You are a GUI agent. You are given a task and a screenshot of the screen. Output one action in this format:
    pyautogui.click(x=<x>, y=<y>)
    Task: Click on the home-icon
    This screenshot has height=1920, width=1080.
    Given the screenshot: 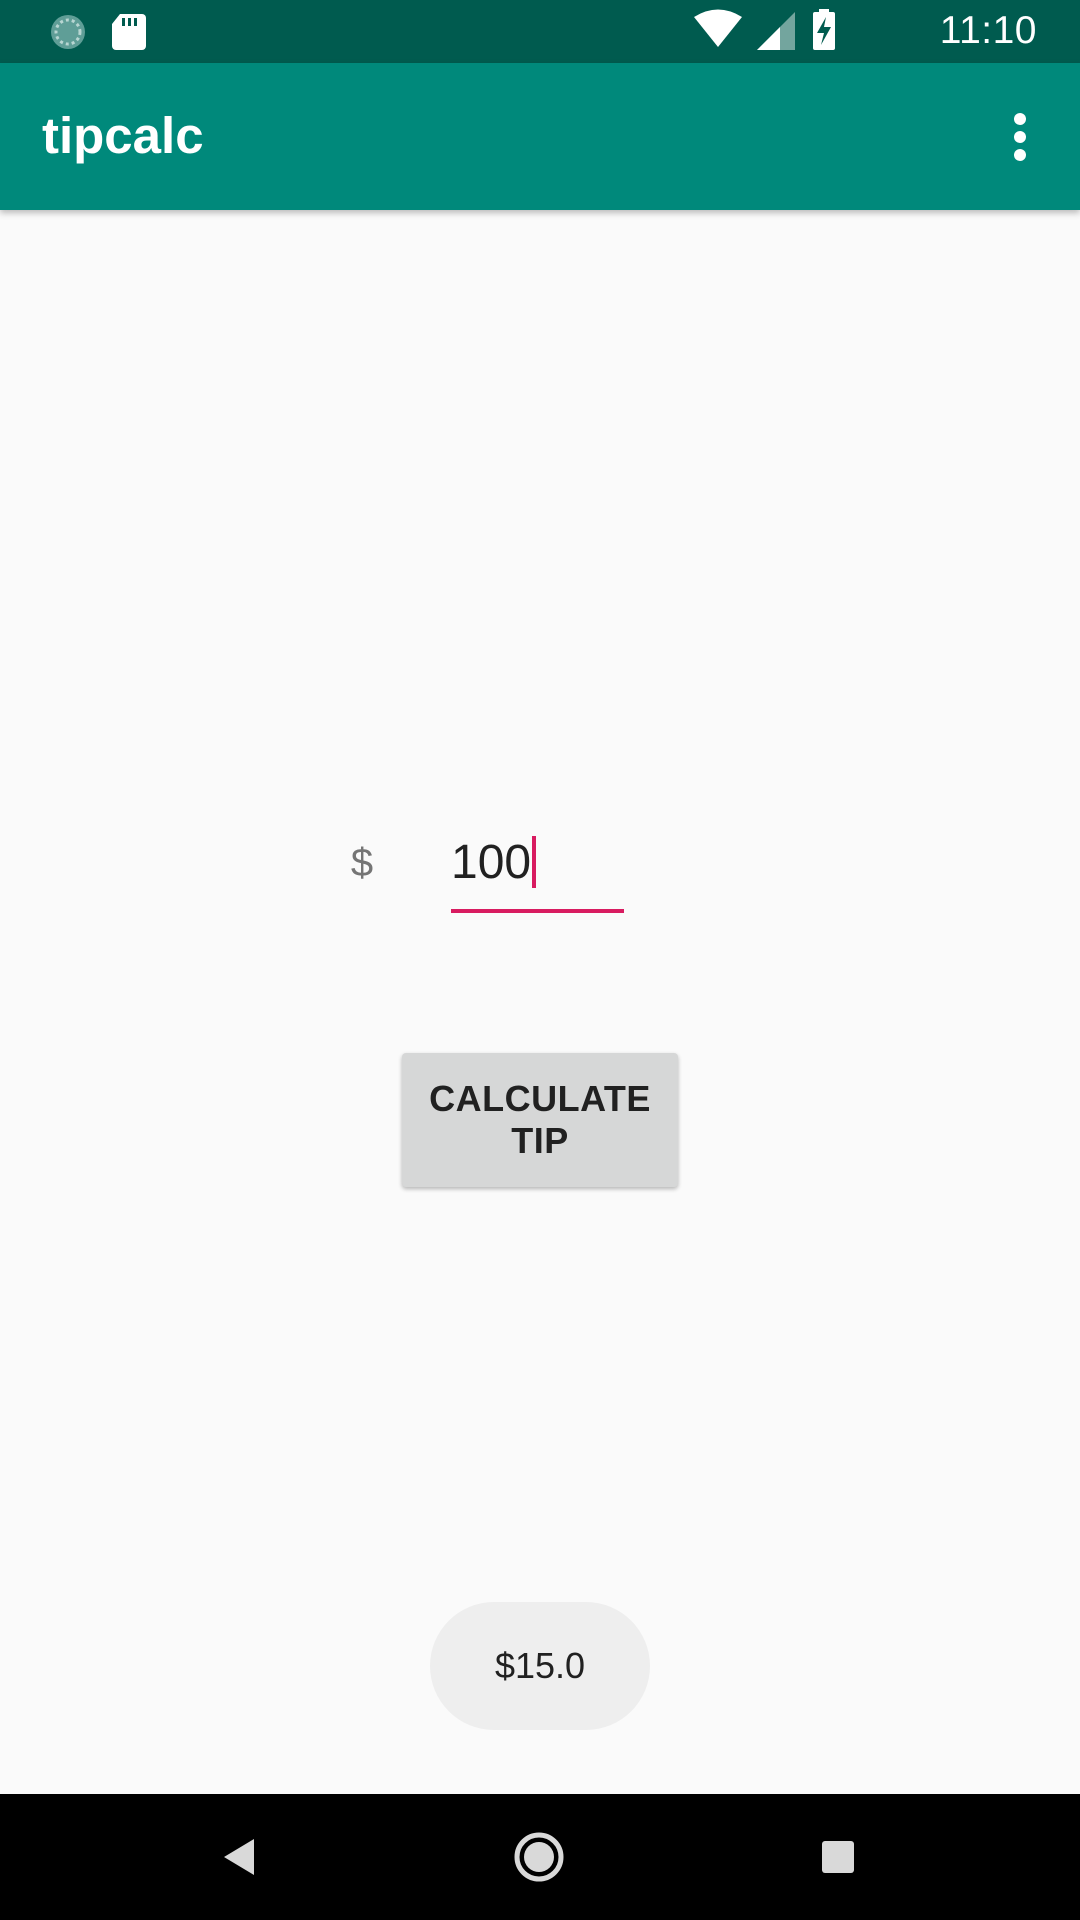 What is the action you would take?
    pyautogui.click(x=539, y=1857)
    